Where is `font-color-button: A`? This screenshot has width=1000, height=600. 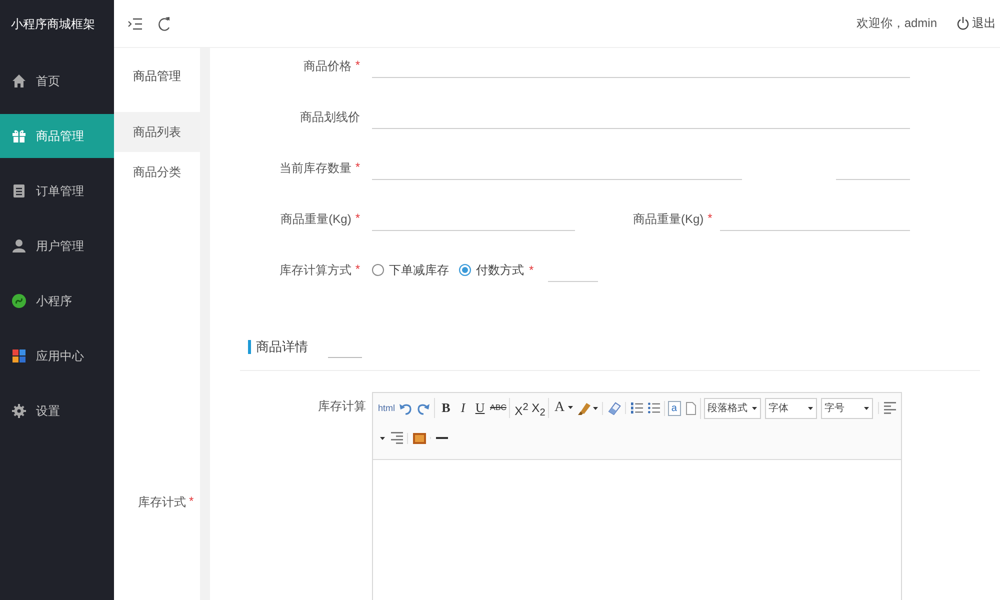 font-color-button: A is located at coordinates (563, 408).